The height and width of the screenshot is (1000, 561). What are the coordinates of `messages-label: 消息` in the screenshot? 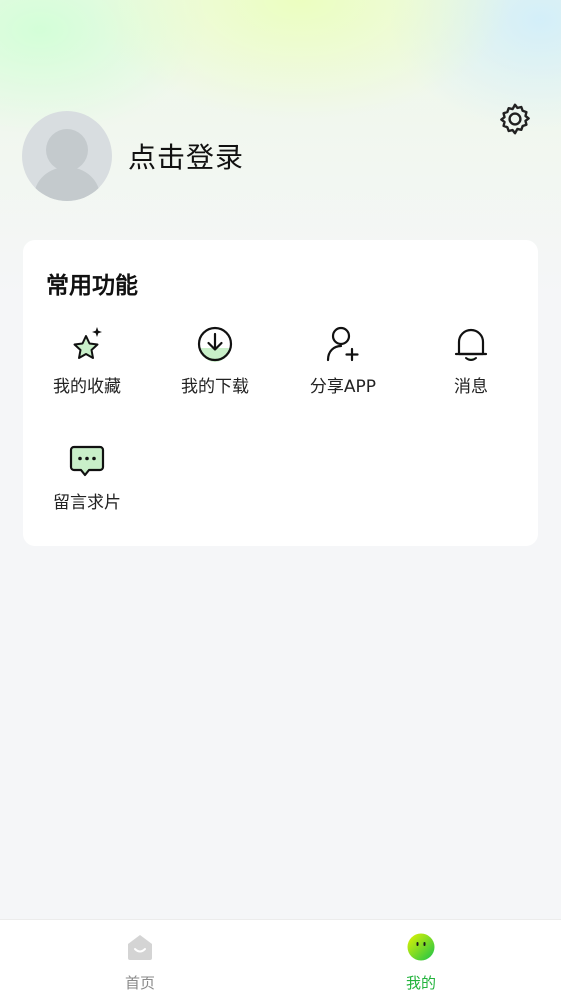 It's located at (471, 387).